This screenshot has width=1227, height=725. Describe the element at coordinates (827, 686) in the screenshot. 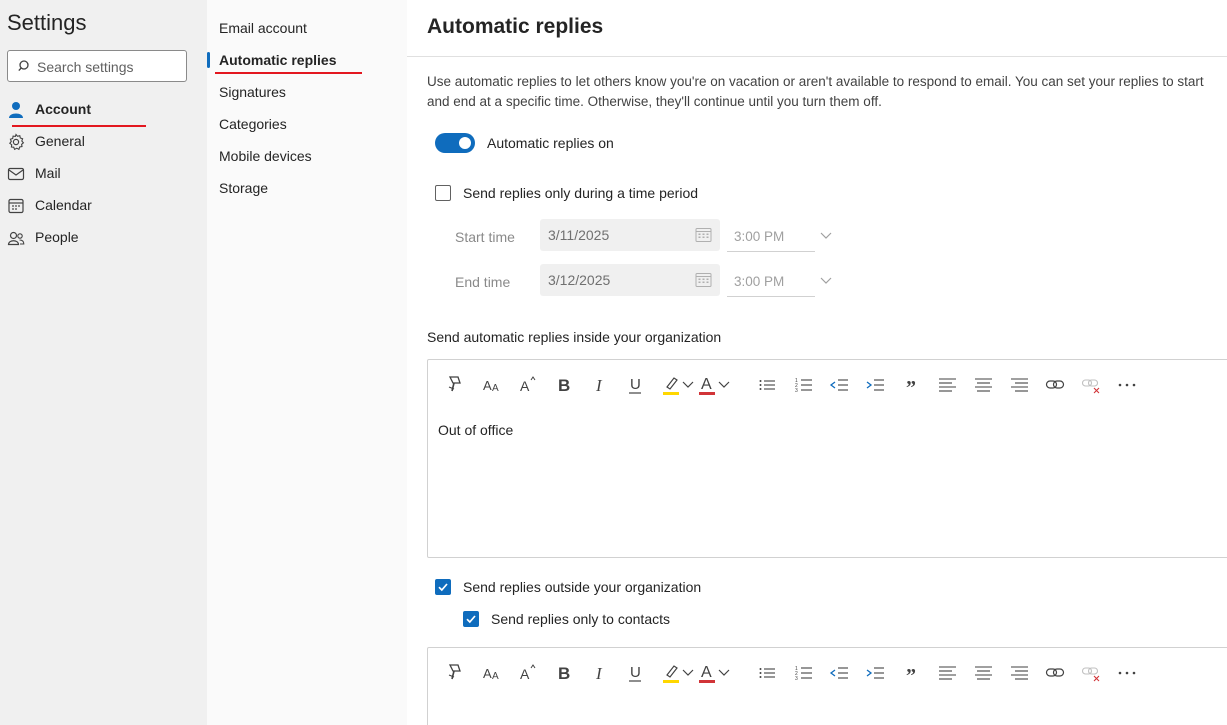

I see `outside-reply-editor: A A A B I U A 1 2 3”` at that location.